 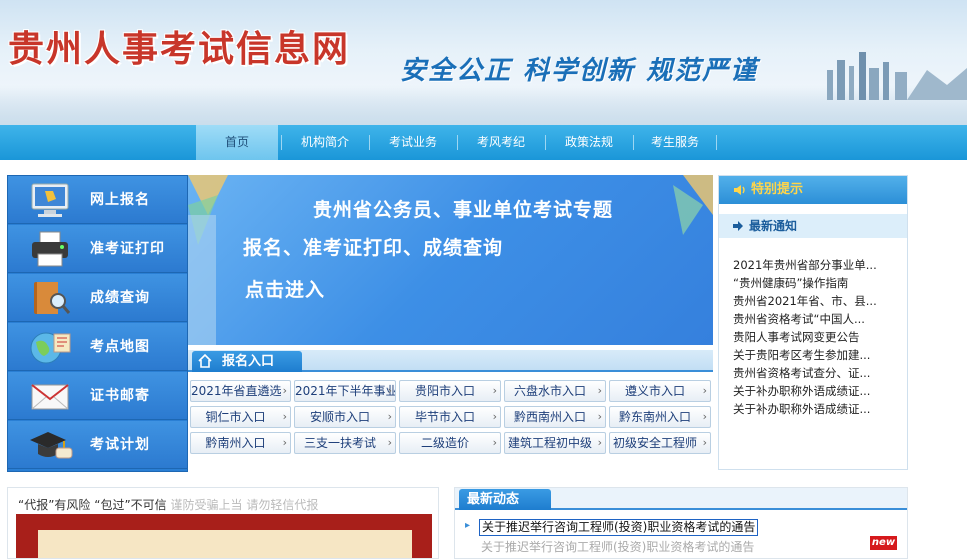 I want to click on reg-btn-sanzhi-yifu: 三支一扶考试 ›, so click(x=345, y=443).